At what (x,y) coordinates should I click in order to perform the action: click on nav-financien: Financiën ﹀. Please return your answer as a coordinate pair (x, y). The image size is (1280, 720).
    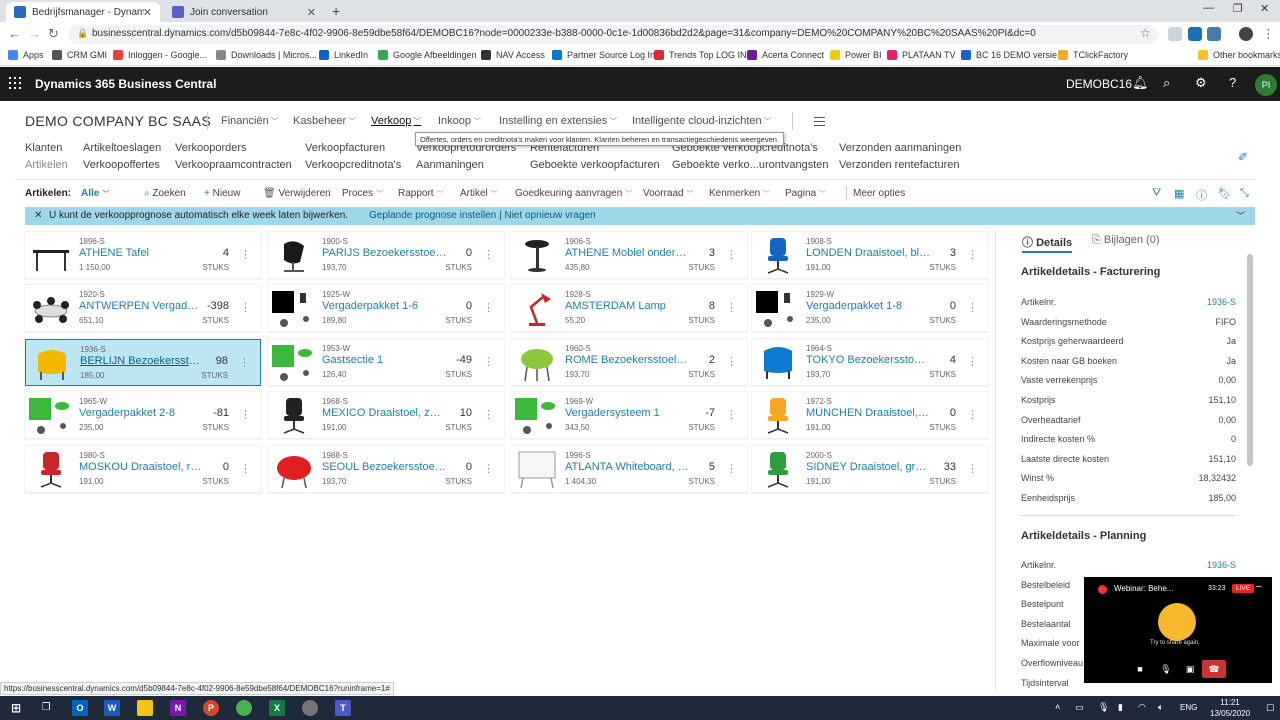
    Looking at the image, I should click on (250, 121).